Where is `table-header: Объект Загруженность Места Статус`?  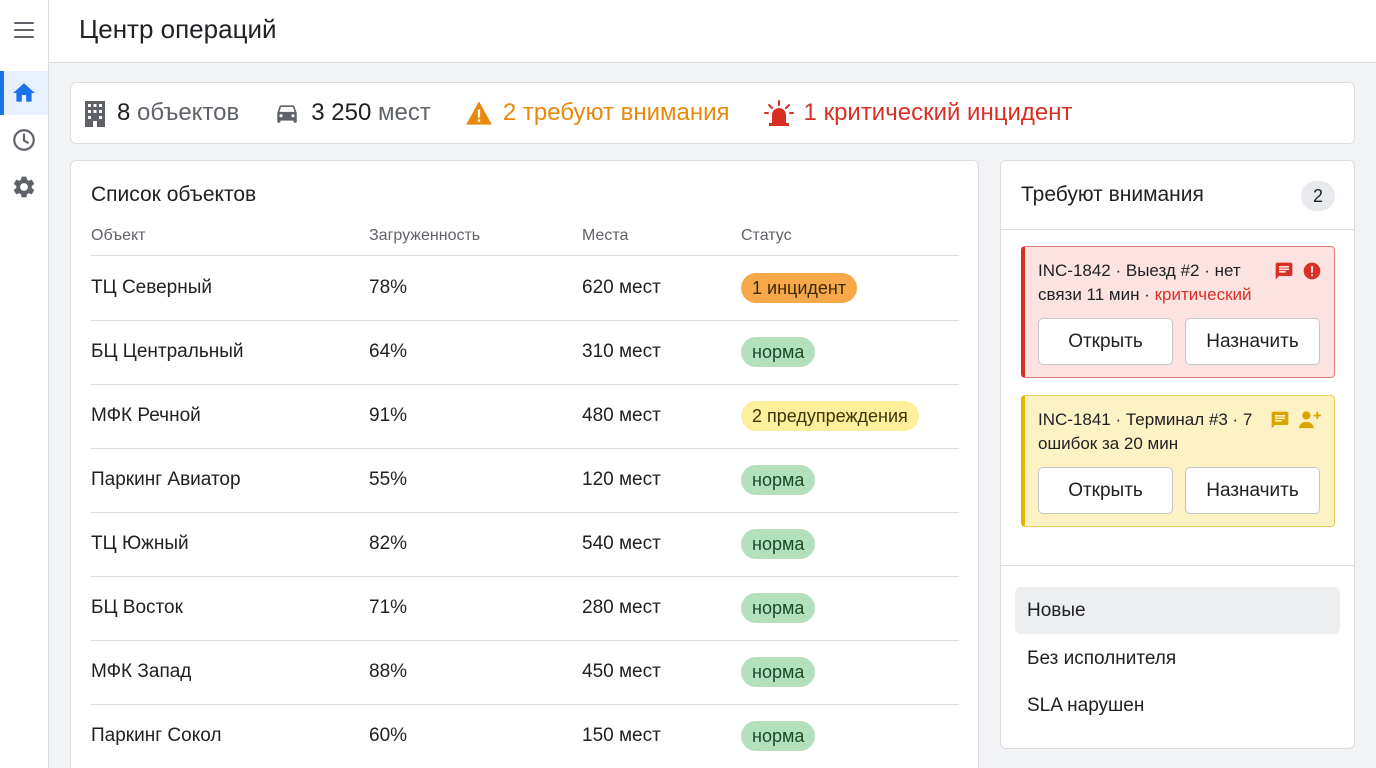 table-header: Объект Загруженность Места Статус is located at coordinates (525, 241).